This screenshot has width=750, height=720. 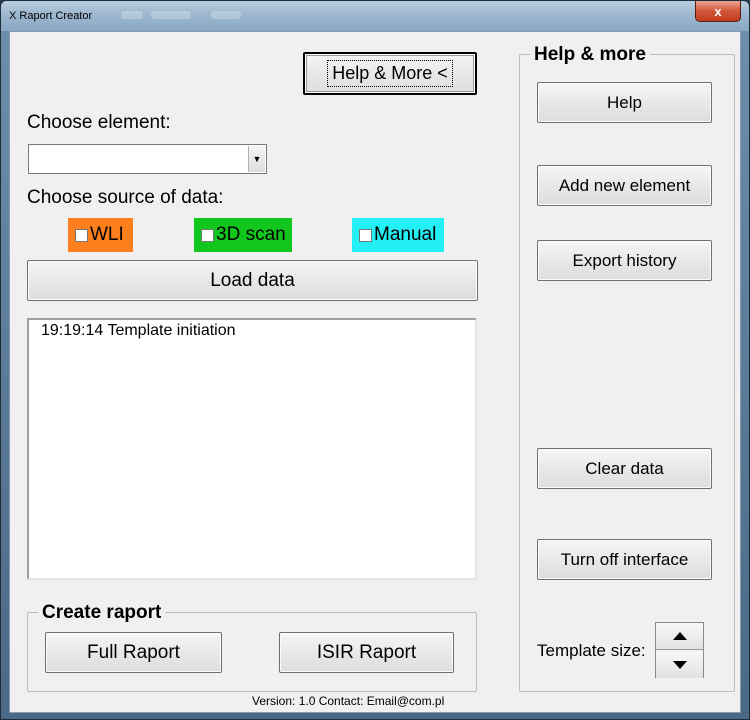 I want to click on element-combobox: ▼, so click(x=147, y=159).